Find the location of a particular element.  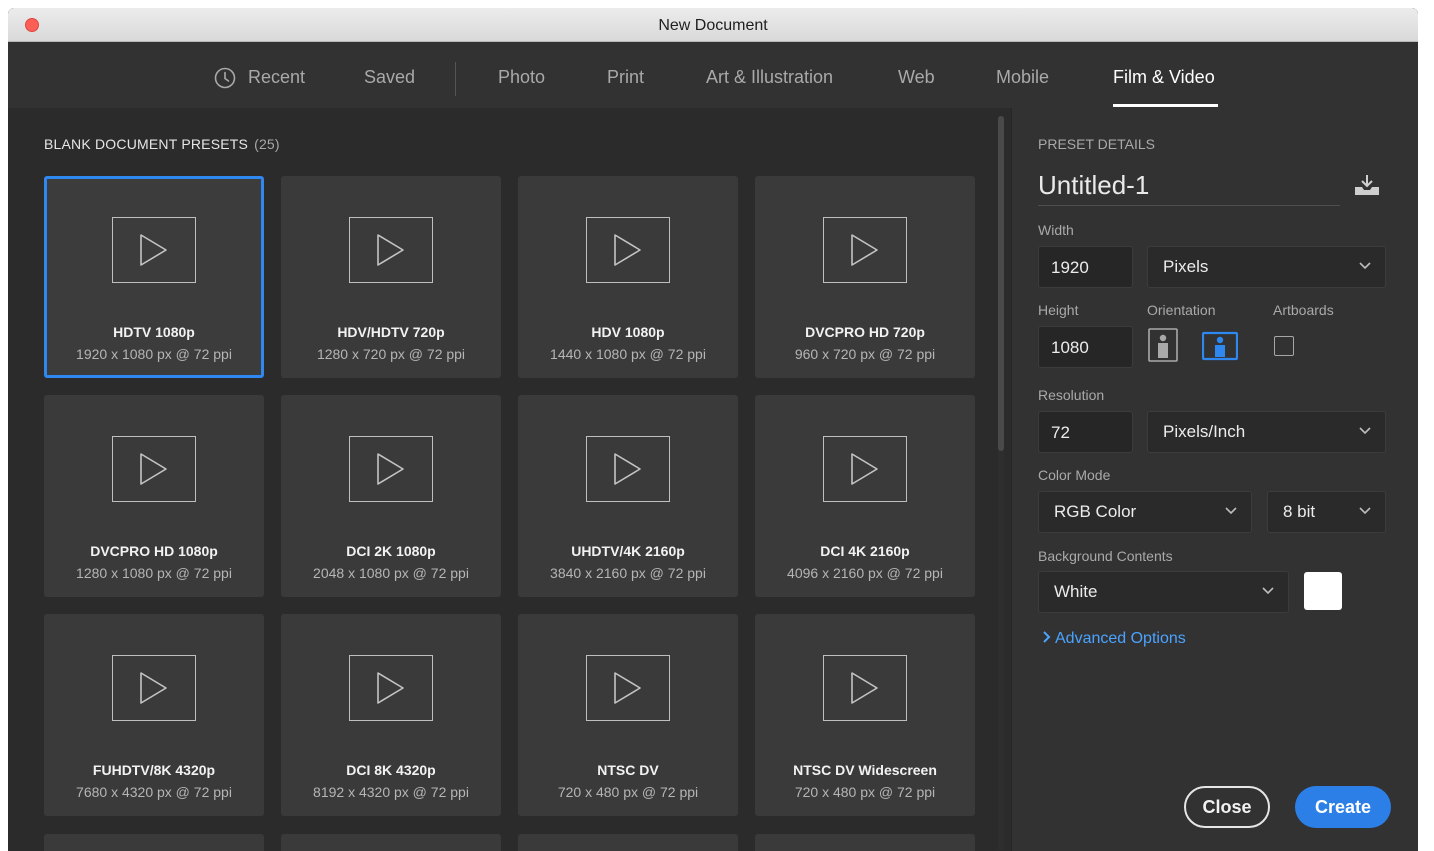

save-preset-icon is located at coordinates (1367, 185).